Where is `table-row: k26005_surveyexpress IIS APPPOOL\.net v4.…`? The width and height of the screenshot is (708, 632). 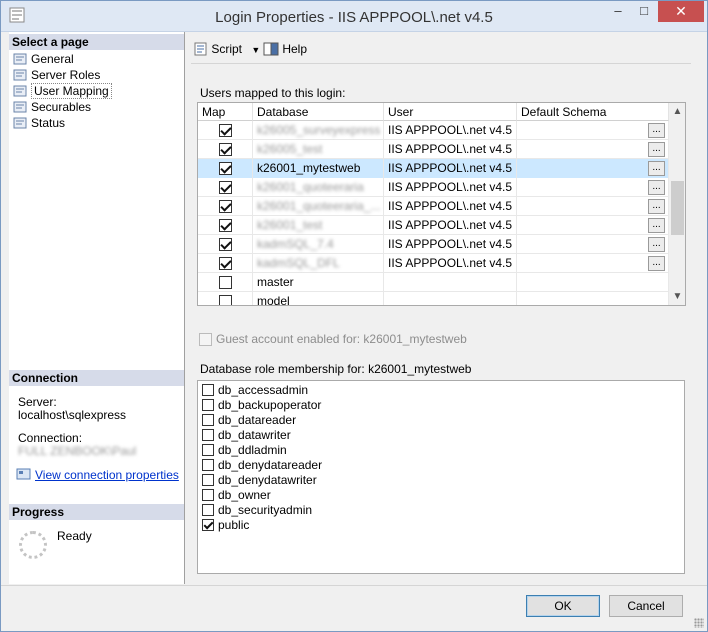
table-row: k26005_surveyexpress IIS APPPOOL\.net v4.… is located at coordinates (433, 130).